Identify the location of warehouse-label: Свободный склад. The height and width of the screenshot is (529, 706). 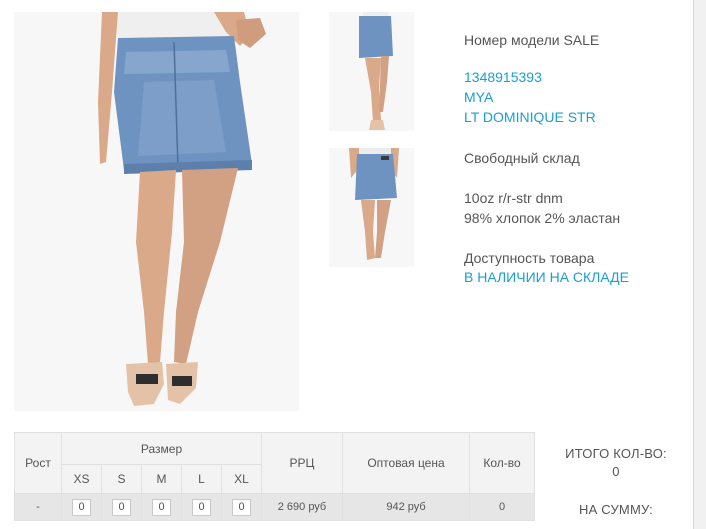
(522, 158).